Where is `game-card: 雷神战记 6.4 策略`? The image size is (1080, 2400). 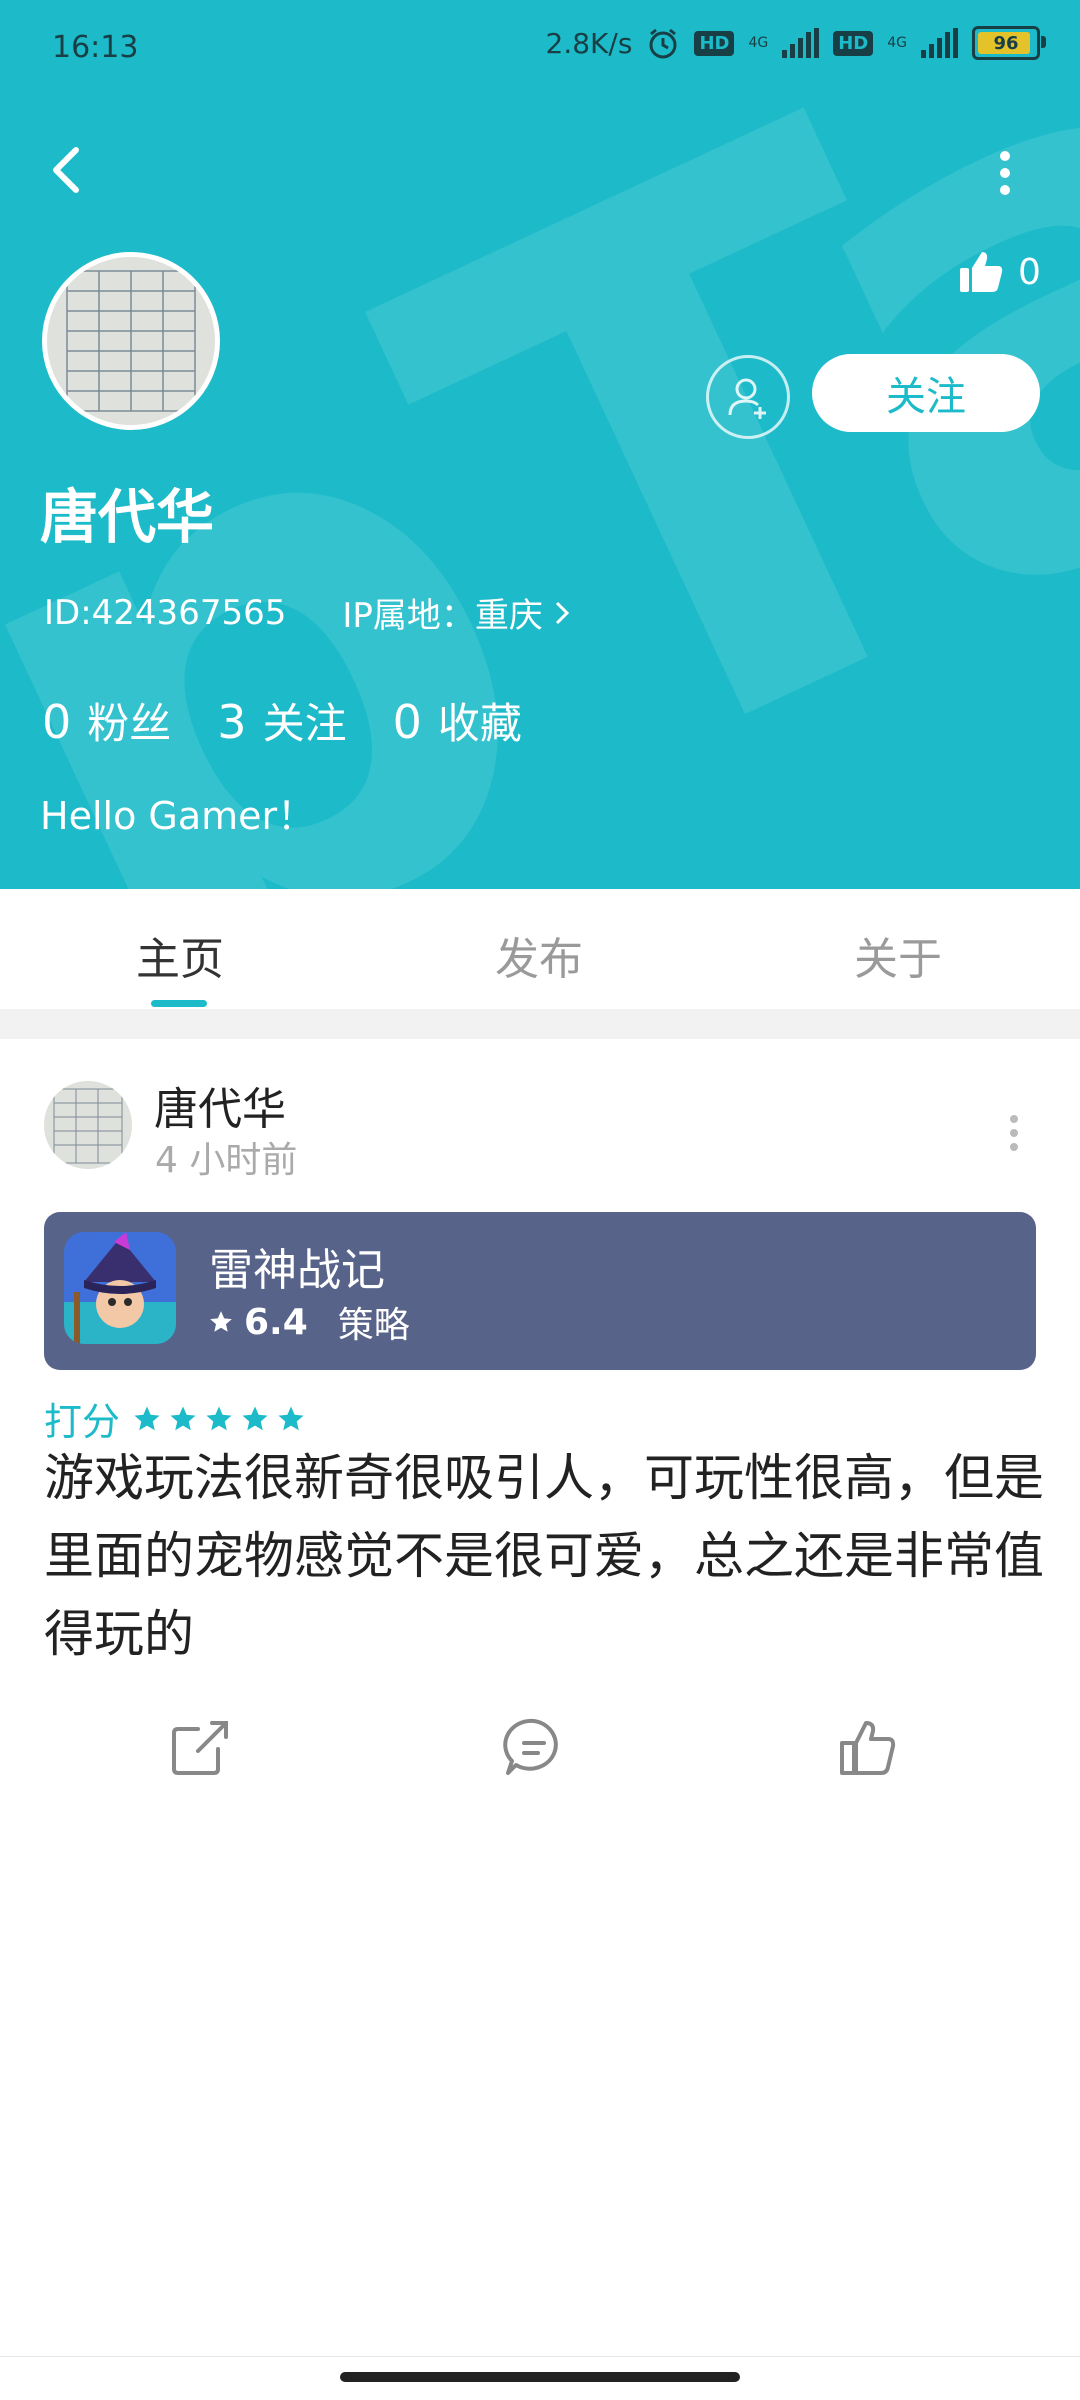 game-card: 雷神战记 6.4 策略 is located at coordinates (540, 1291).